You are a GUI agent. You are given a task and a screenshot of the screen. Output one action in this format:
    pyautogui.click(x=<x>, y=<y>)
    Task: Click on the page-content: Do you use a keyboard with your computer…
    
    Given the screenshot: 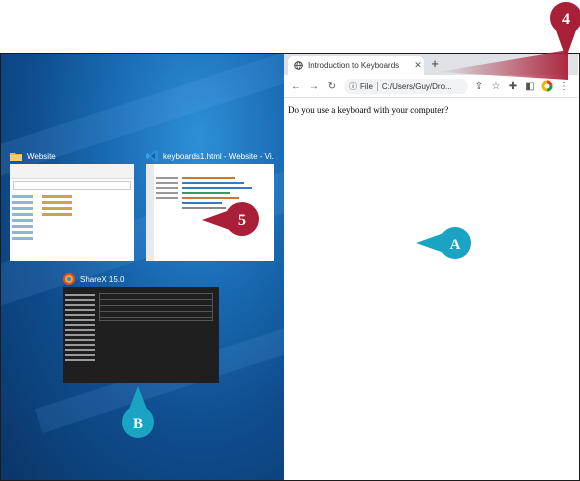 What is the action you would take?
    pyautogui.click(x=368, y=110)
    